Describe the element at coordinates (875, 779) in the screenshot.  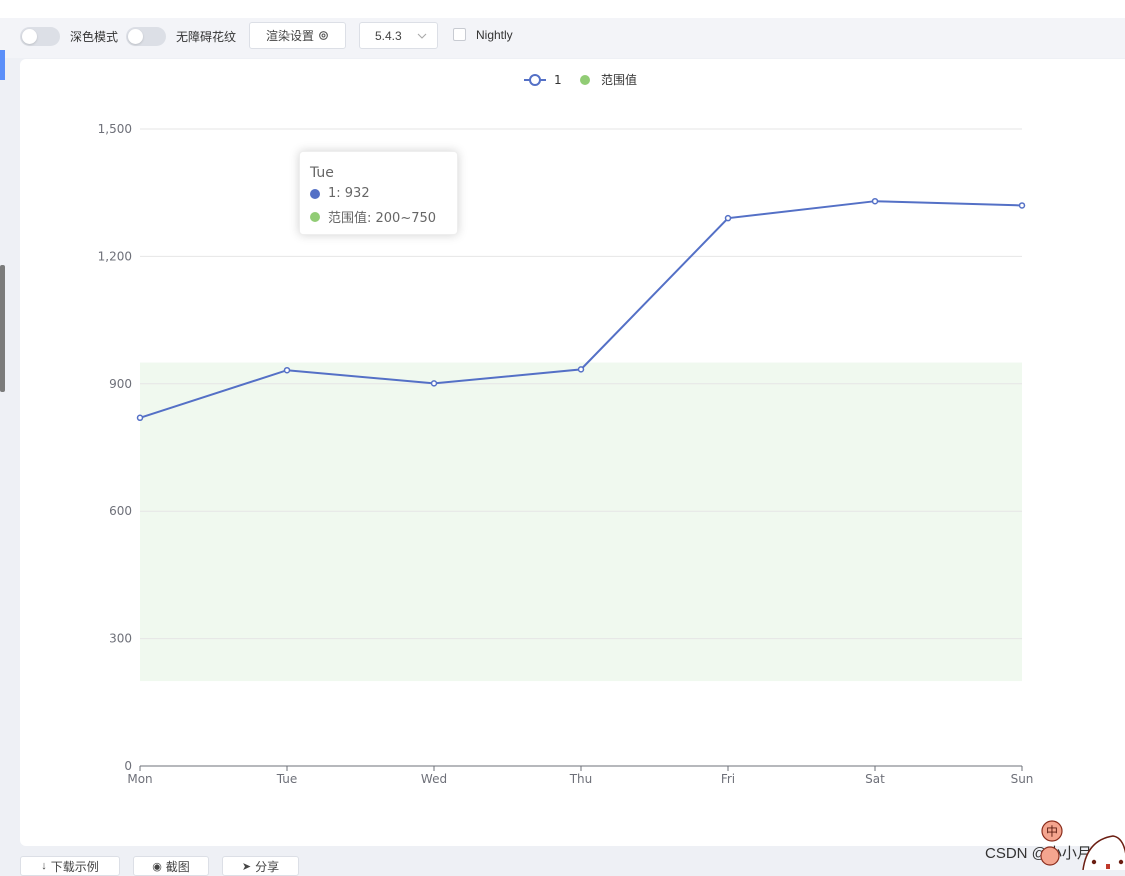
I see `x-tick-label: Sat` at that location.